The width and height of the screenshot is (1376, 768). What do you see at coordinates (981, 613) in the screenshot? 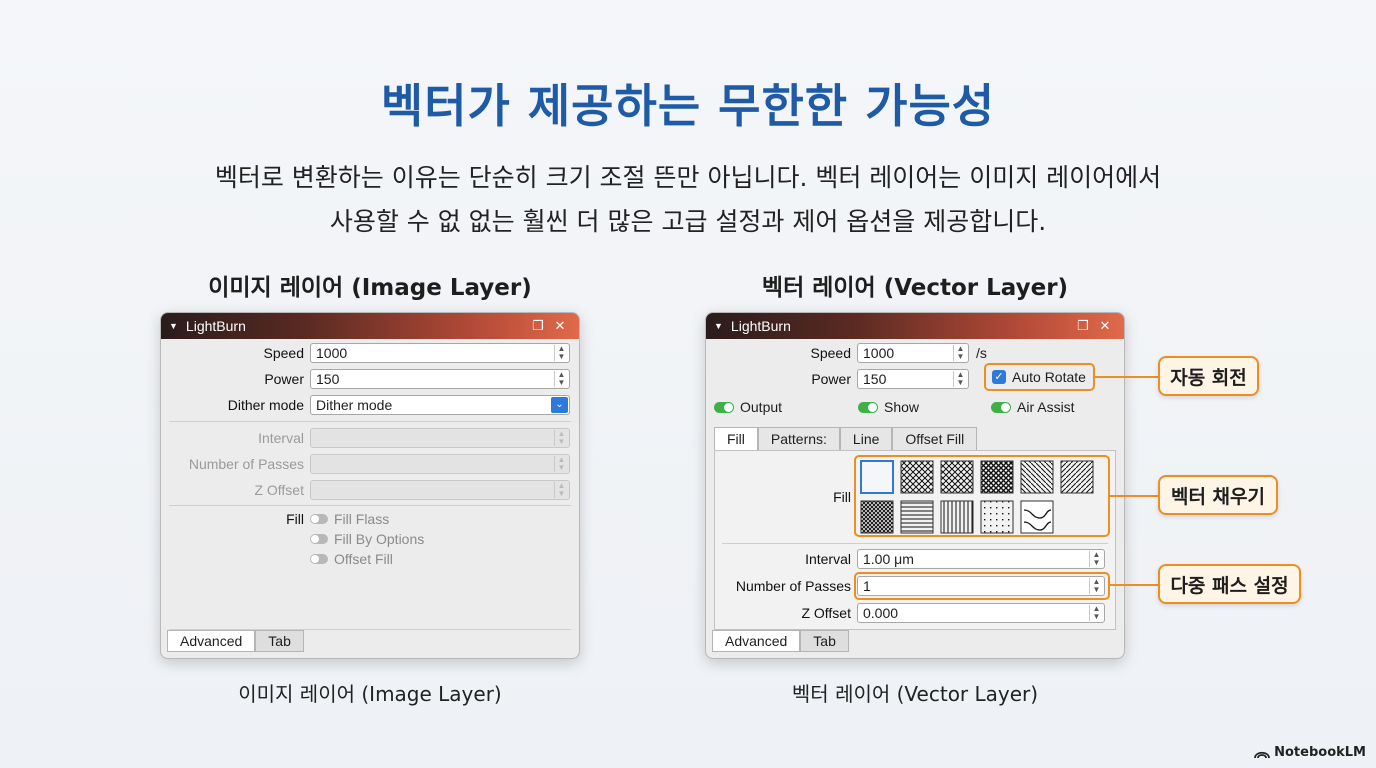
I see `z-offset-input: 0.000 ▲ ▼` at bounding box center [981, 613].